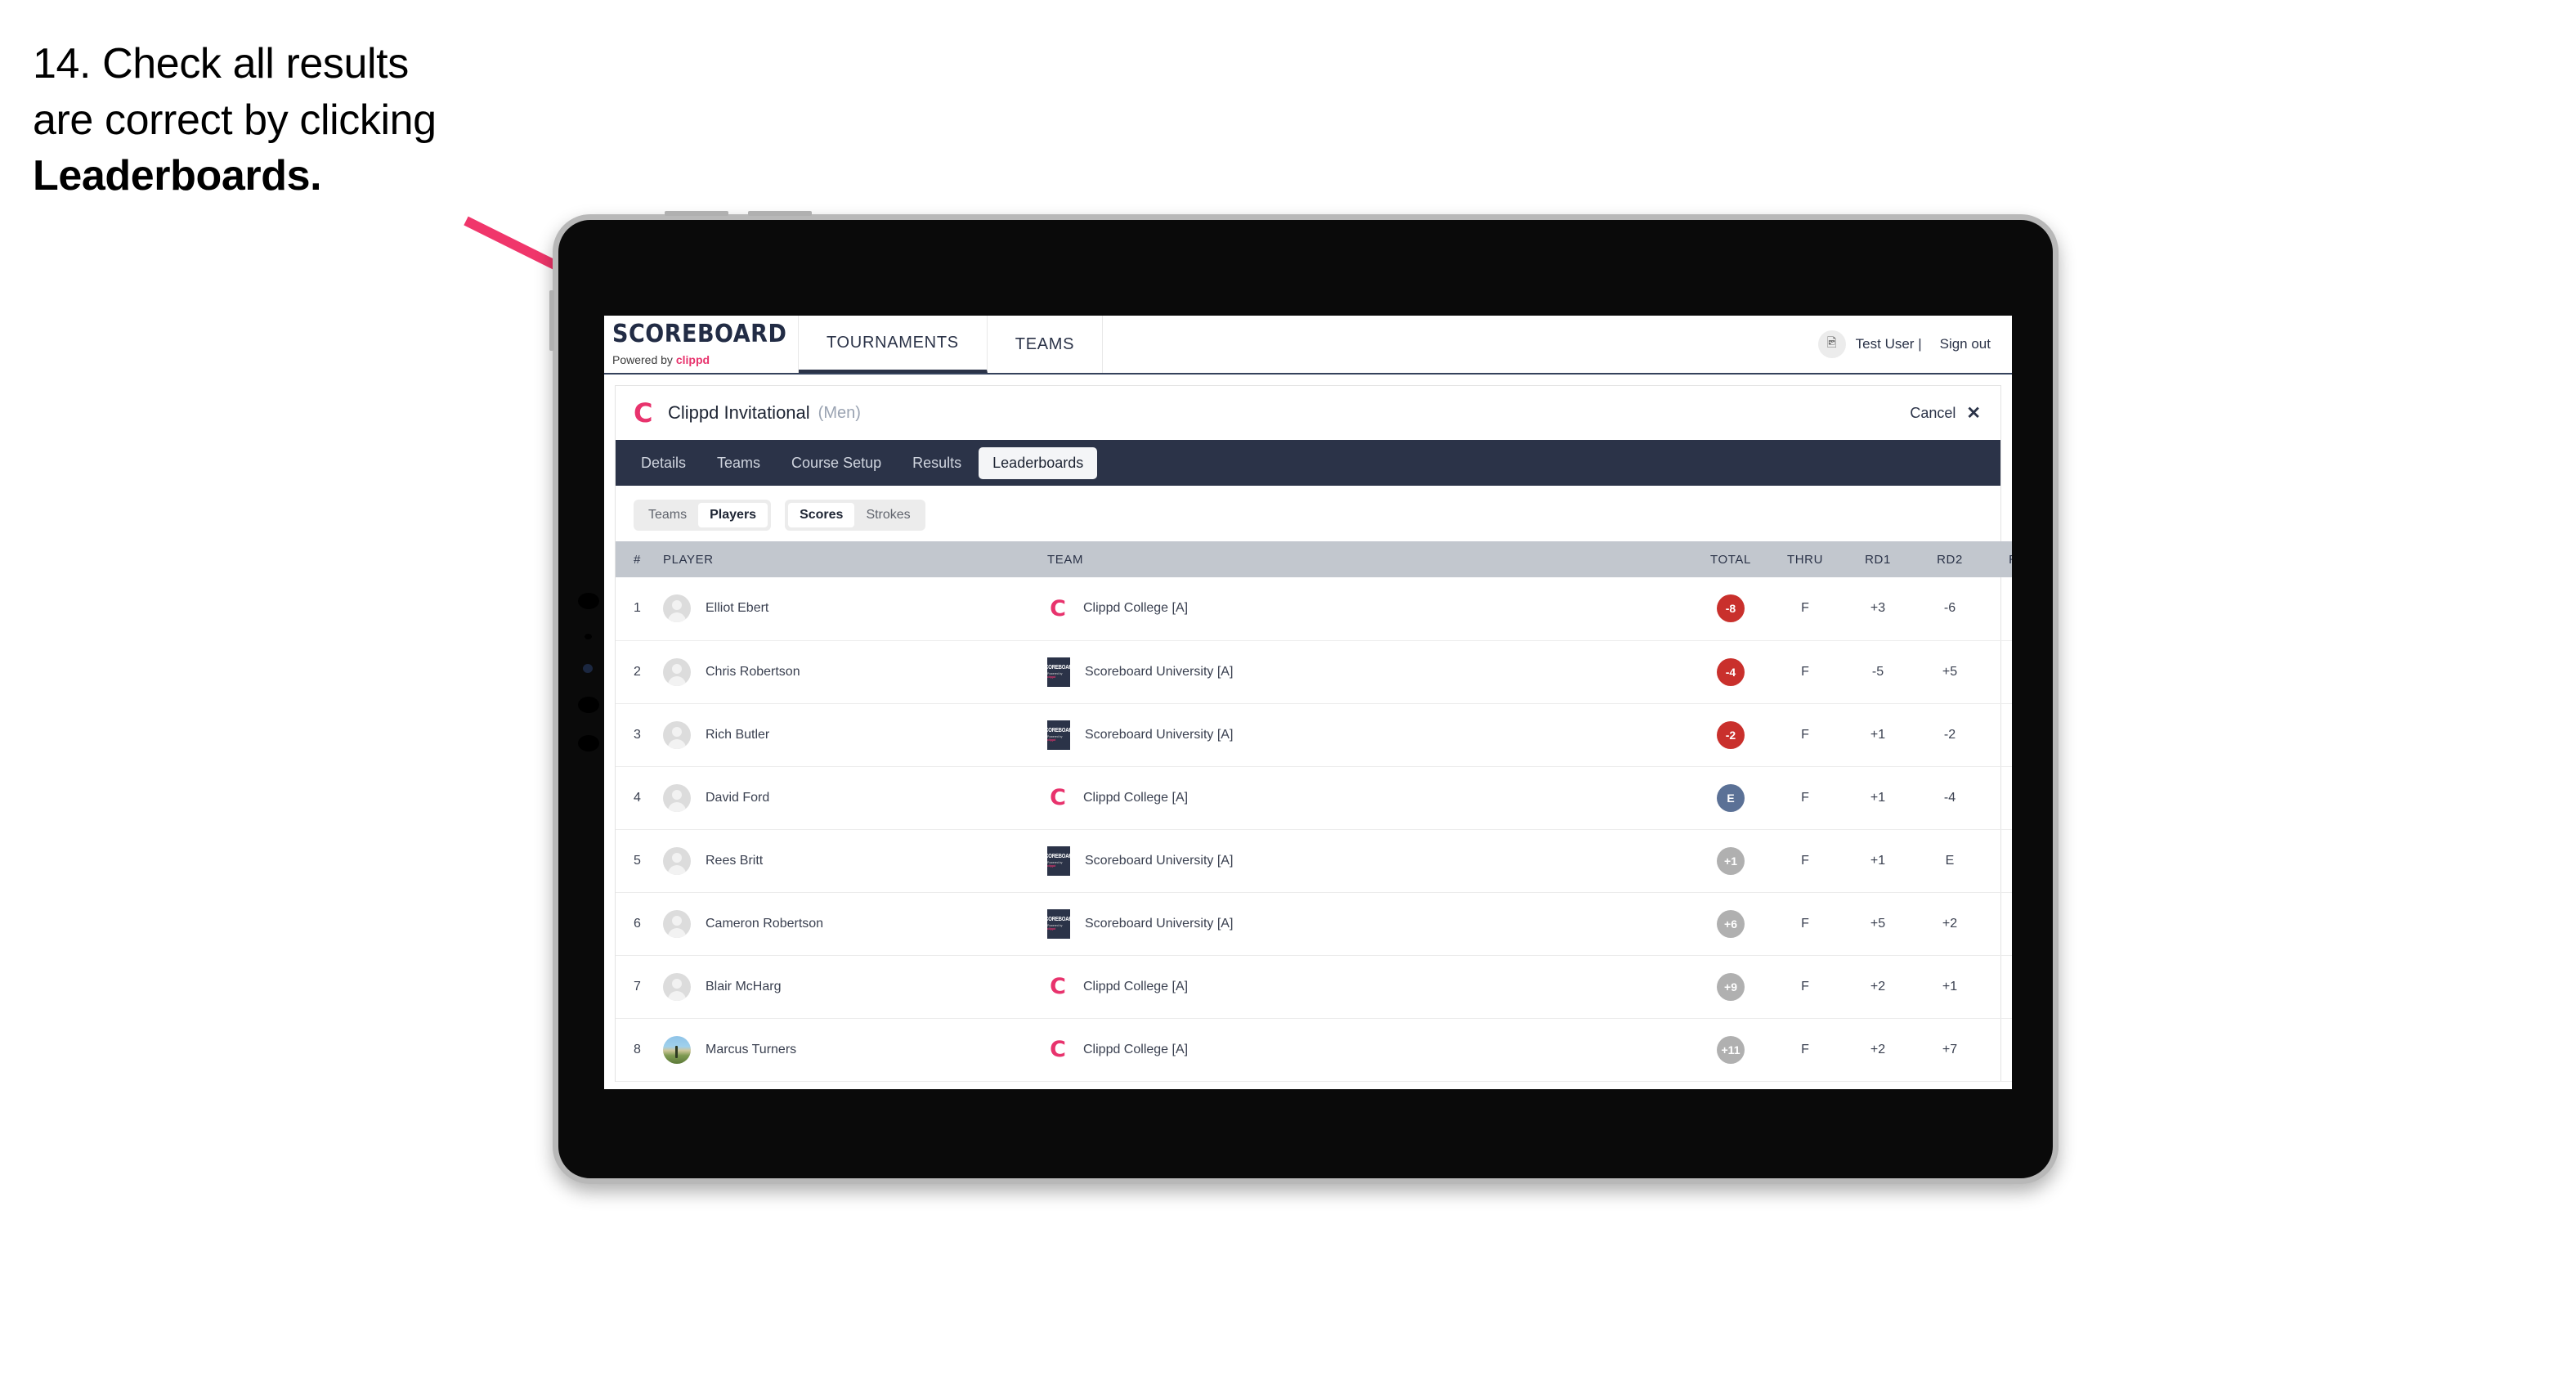 The height and width of the screenshot is (1386, 2576). Describe the element at coordinates (644, 359) in the screenshot. I see `brand-tagline-prefix: Powered by` at that location.